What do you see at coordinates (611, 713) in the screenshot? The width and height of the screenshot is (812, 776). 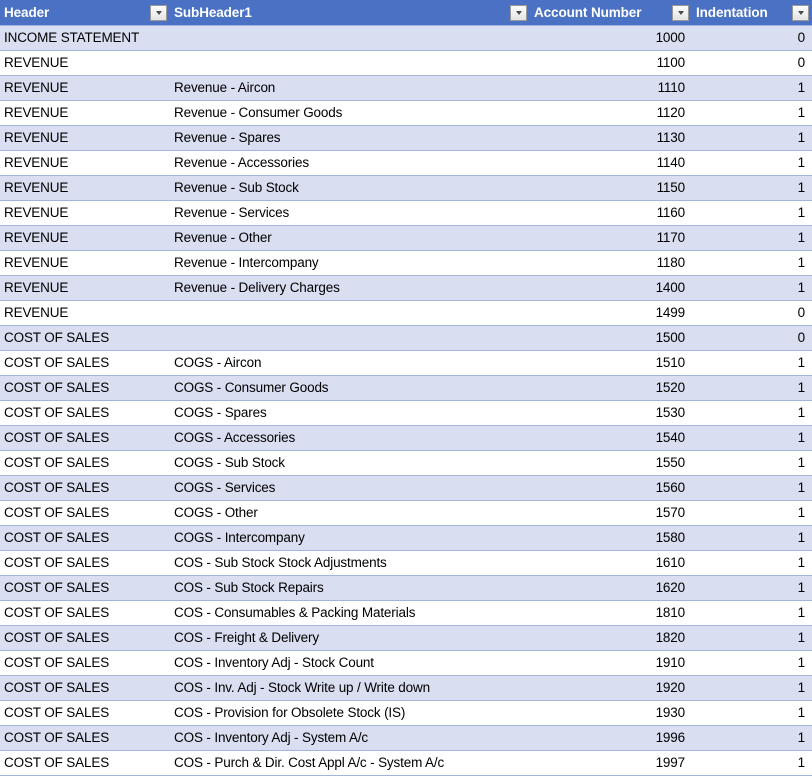 I see `cell-account-number: 1930` at bounding box center [611, 713].